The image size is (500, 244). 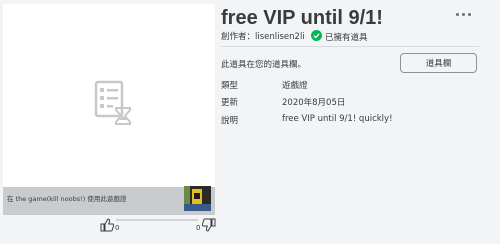 I want to click on detail-value-type: 遊戲證, so click(x=295, y=86).